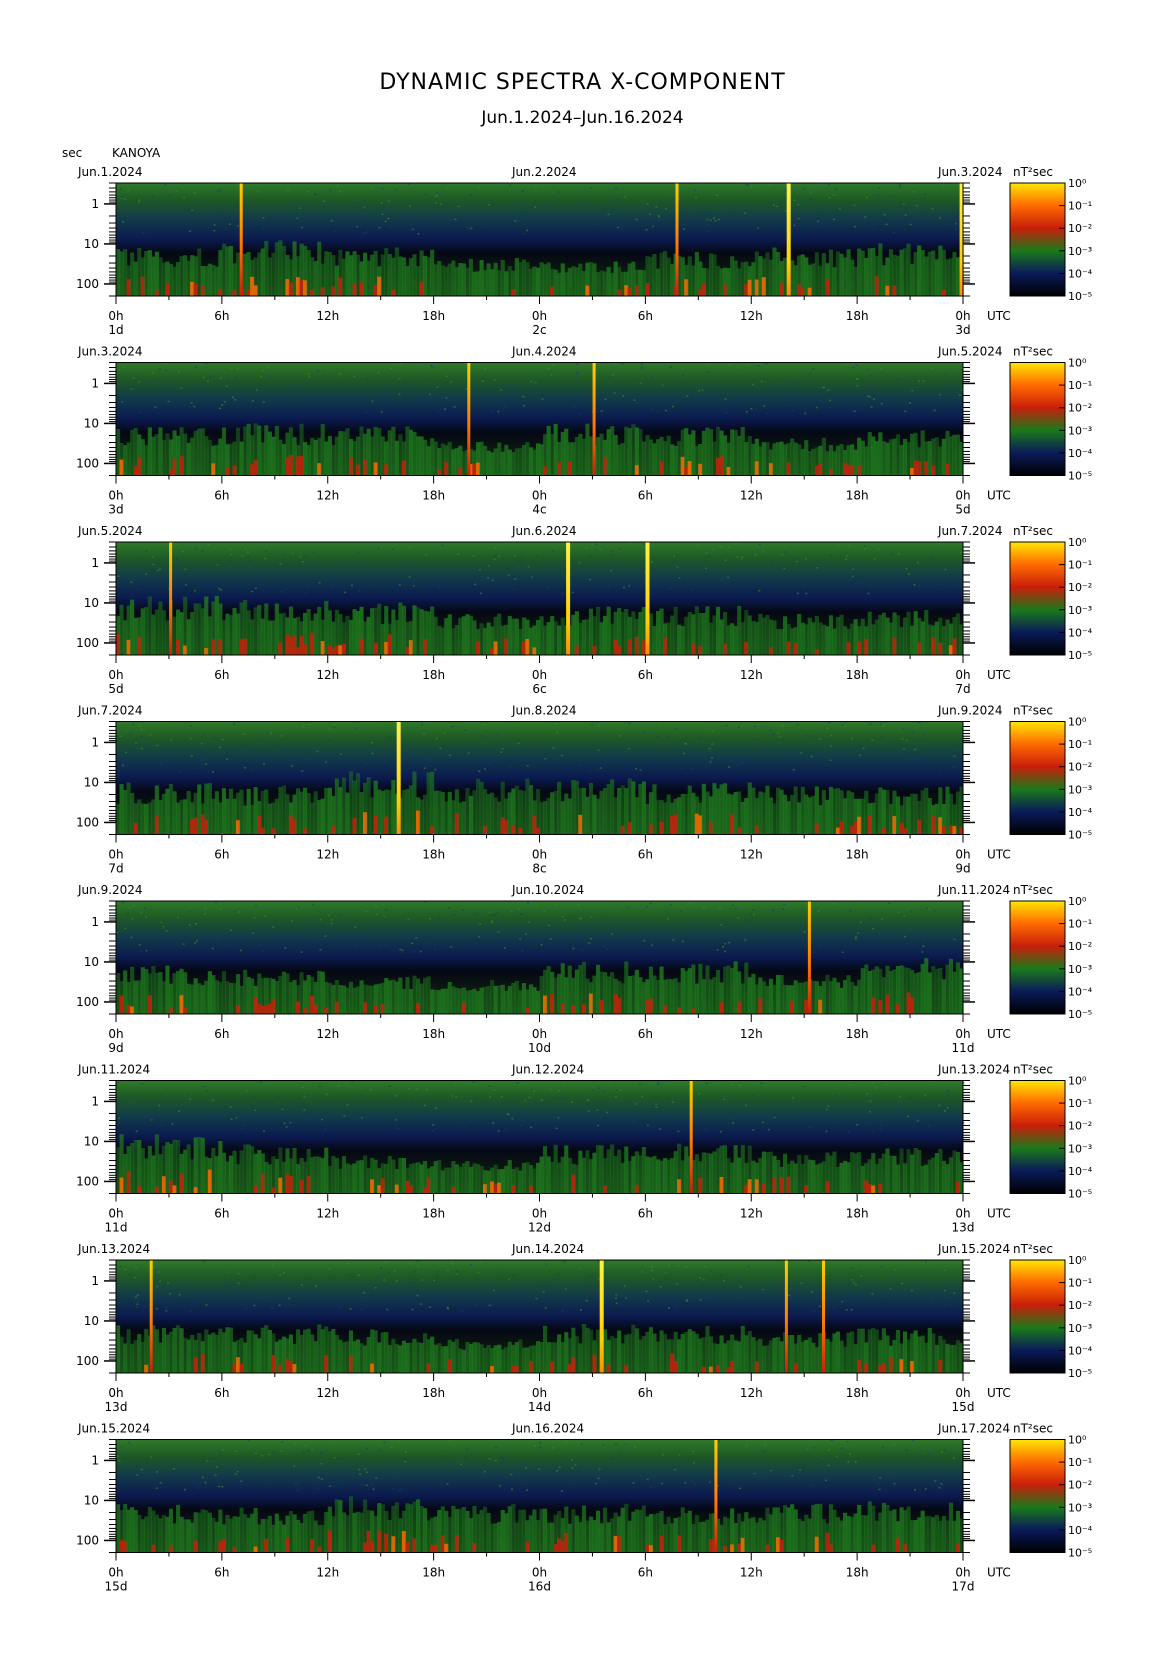 The height and width of the screenshot is (1679, 1165). What do you see at coordinates (645, 1573) in the screenshot?
I see `x-tick-label: 6h` at bounding box center [645, 1573].